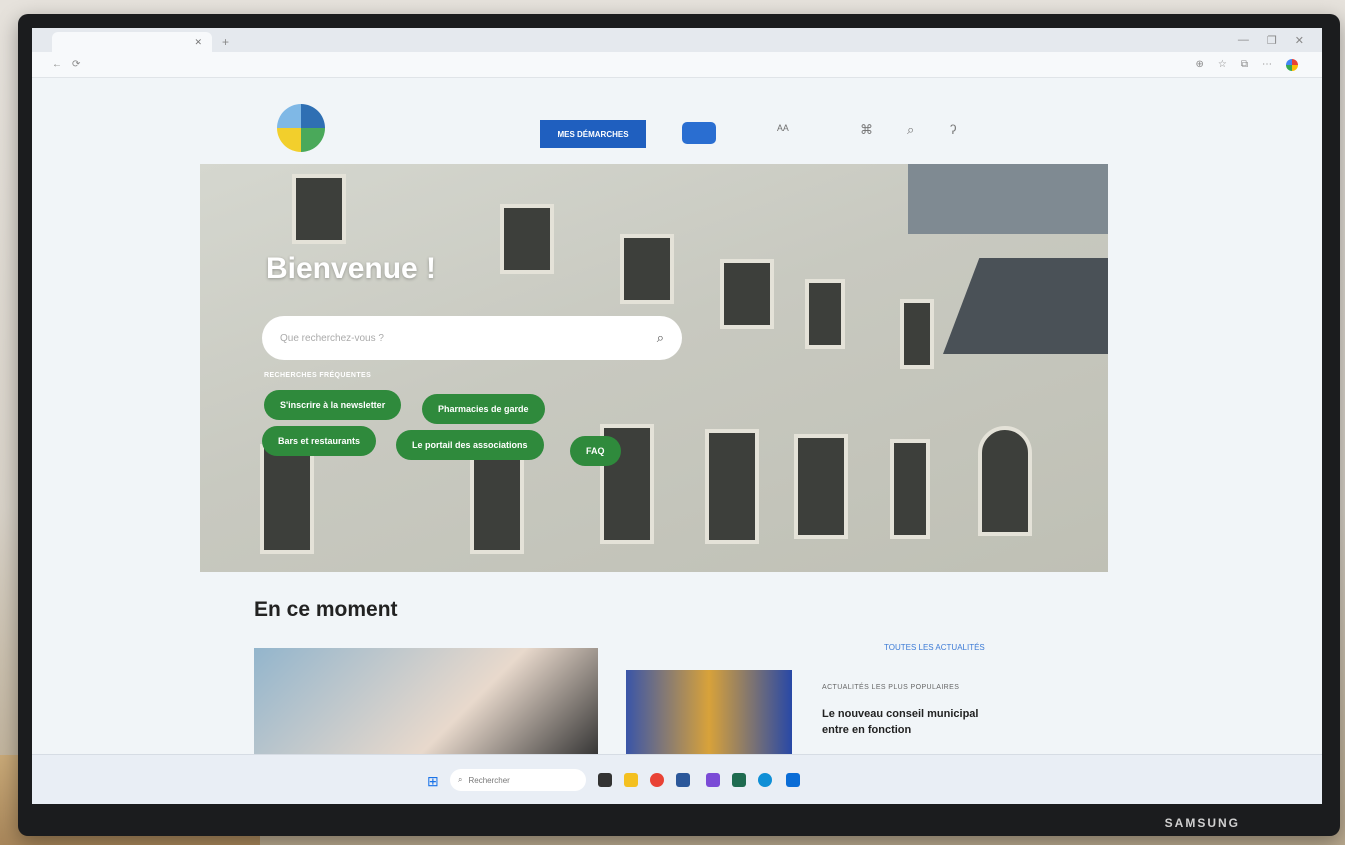  I want to click on address-bar: ← ⟳ ⊕ ☆ ⧉ ⋯, so click(677, 65).